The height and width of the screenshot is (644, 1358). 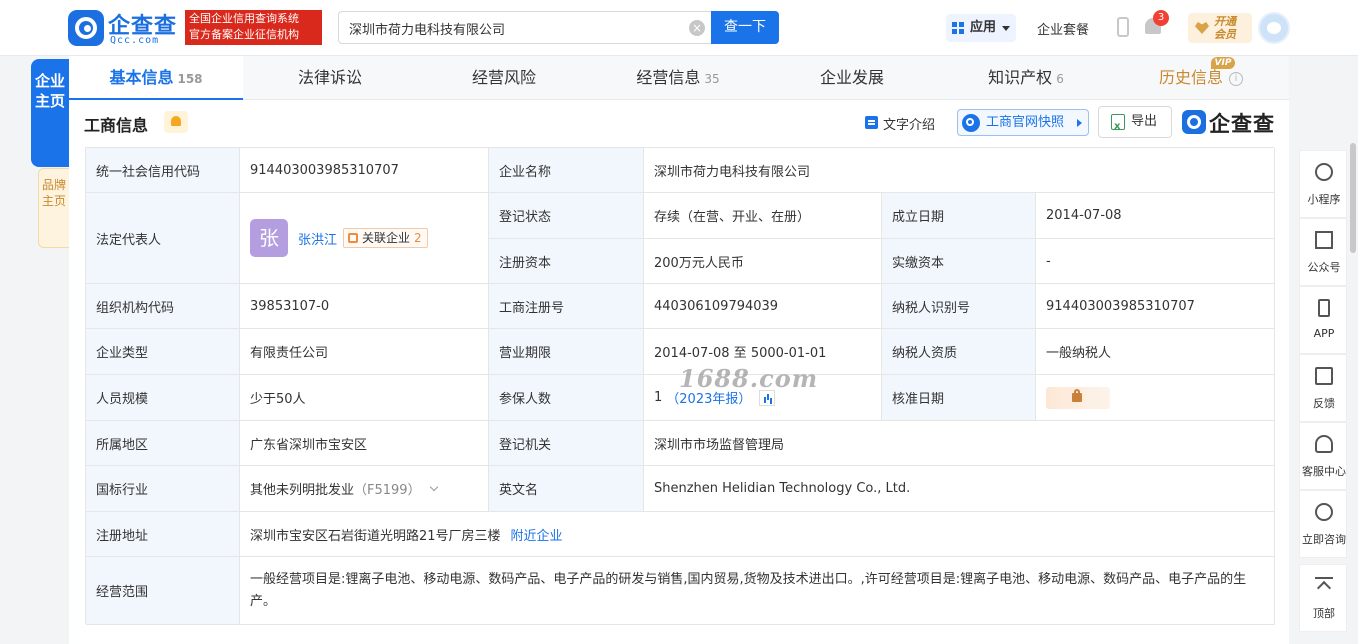 I want to click on biz-reg-no-value: 440306109794039, so click(x=763, y=306).